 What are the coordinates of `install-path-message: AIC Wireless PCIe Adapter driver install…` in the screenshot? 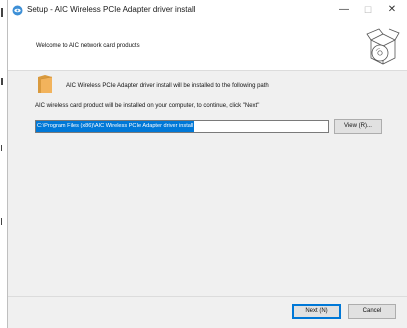 It's located at (167, 86).